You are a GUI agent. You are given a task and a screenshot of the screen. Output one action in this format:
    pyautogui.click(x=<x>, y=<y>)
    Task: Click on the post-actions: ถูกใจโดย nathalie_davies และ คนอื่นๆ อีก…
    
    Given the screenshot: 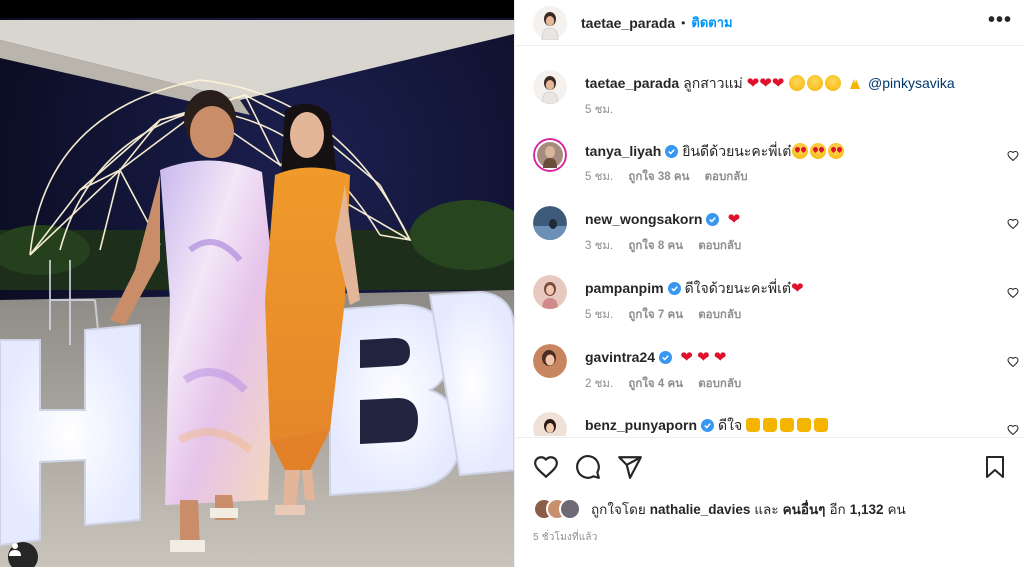 What is the action you would take?
    pyautogui.click(x=769, y=502)
    